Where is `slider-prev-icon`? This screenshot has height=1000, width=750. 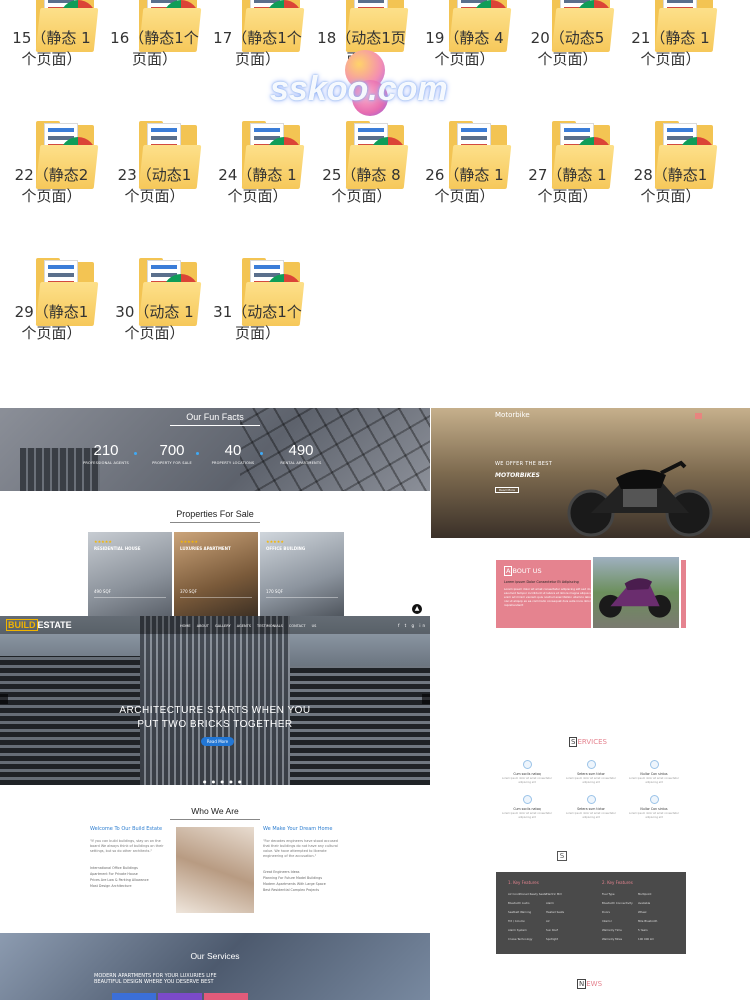
slider-prev-icon is located at coordinates (4, 699).